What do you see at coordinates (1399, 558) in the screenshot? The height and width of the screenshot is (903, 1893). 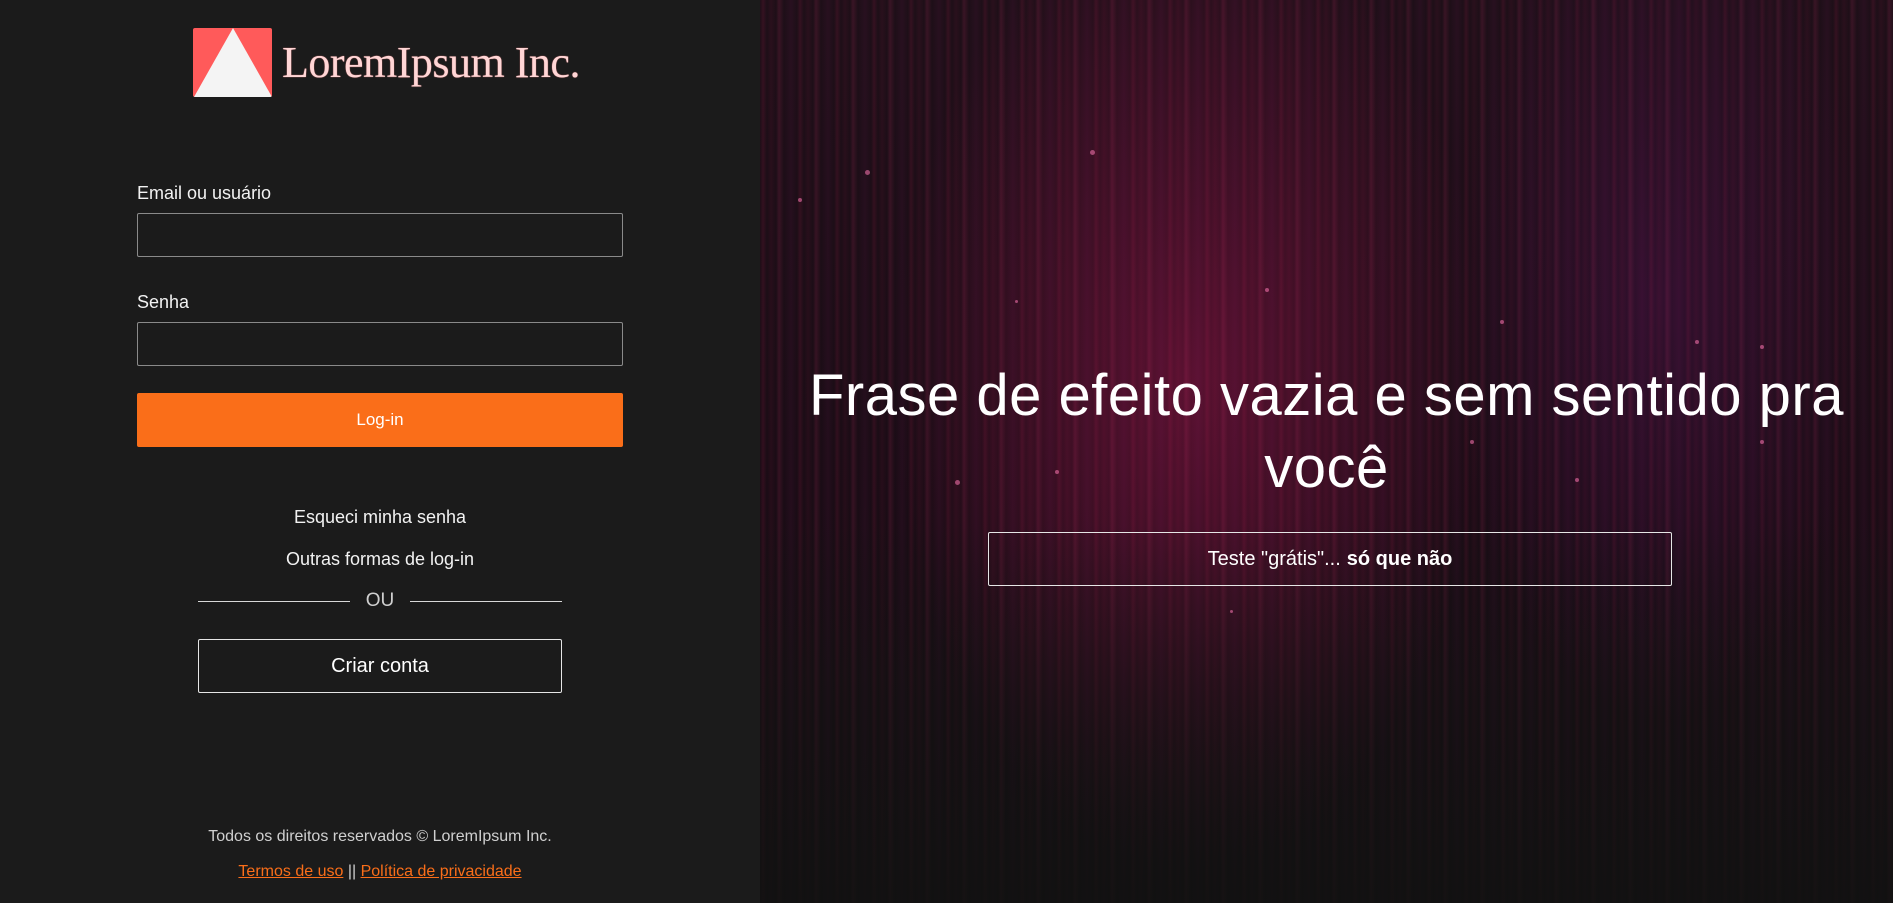 I see `trial-text-bold: só que não` at bounding box center [1399, 558].